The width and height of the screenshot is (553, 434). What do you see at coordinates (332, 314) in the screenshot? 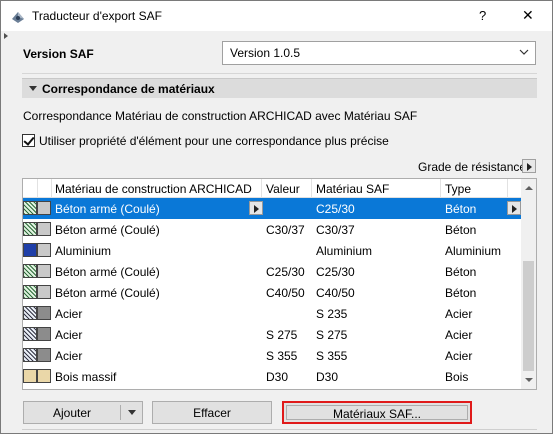
I see `cell-saf-material: S 235` at bounding box center [332, 314].